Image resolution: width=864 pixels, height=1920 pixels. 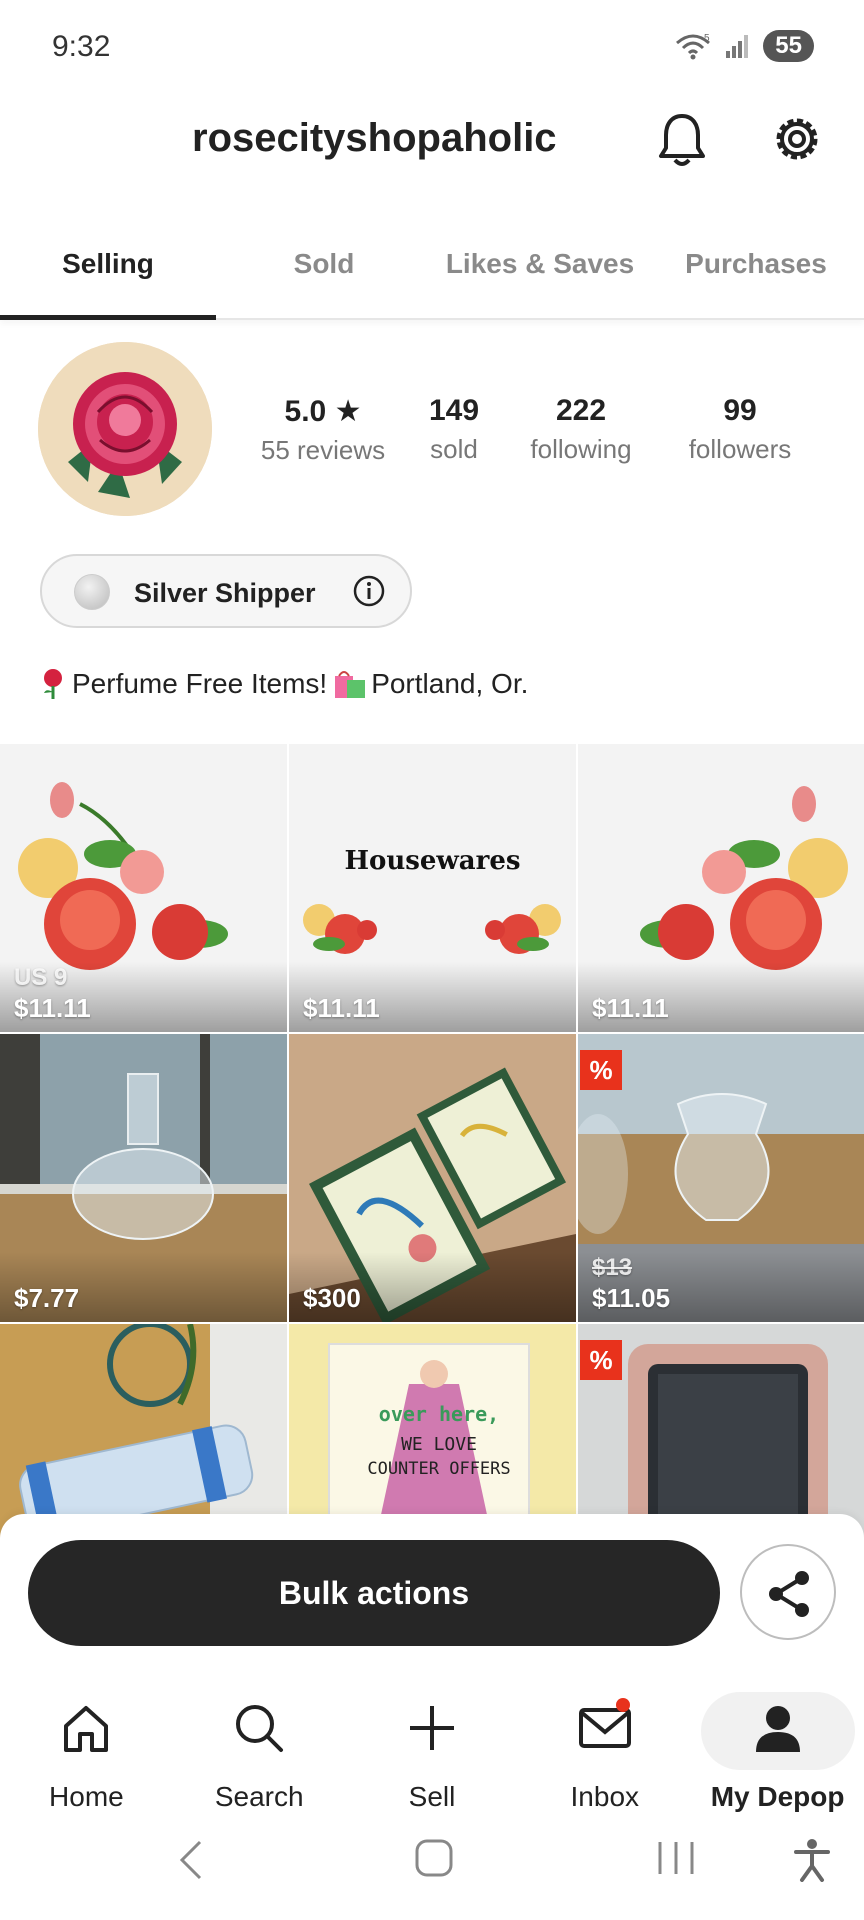 I want to click on home-icon, so click(x=86, y=1729).